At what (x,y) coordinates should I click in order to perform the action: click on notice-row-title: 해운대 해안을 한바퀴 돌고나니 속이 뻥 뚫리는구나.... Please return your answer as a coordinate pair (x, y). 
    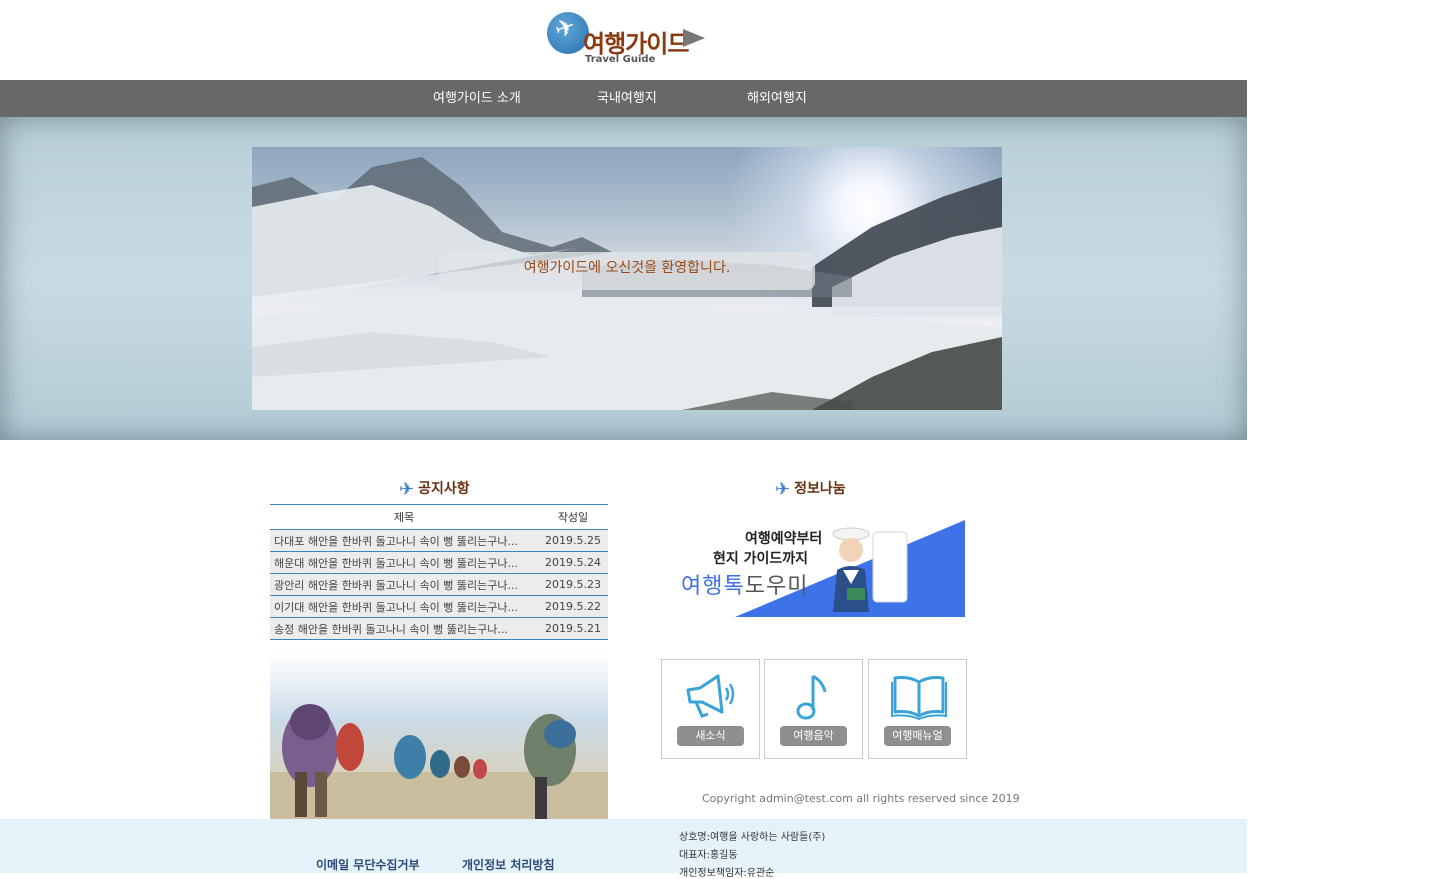
    Looking at the image, I should click on (404, 562).